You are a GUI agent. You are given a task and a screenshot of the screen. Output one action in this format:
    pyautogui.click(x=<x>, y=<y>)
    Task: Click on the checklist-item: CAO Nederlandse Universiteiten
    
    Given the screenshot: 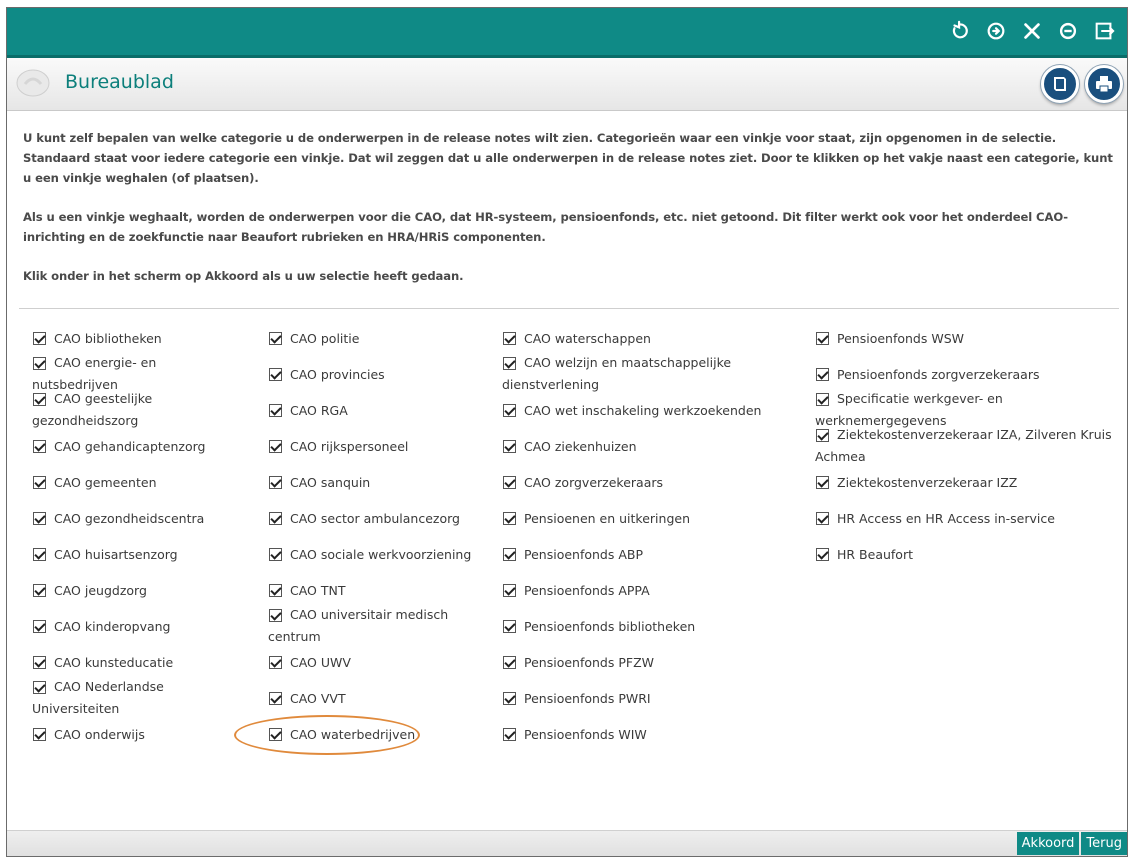 What is the action you would take?
    pyautogui.click(x=150, y=697)
    